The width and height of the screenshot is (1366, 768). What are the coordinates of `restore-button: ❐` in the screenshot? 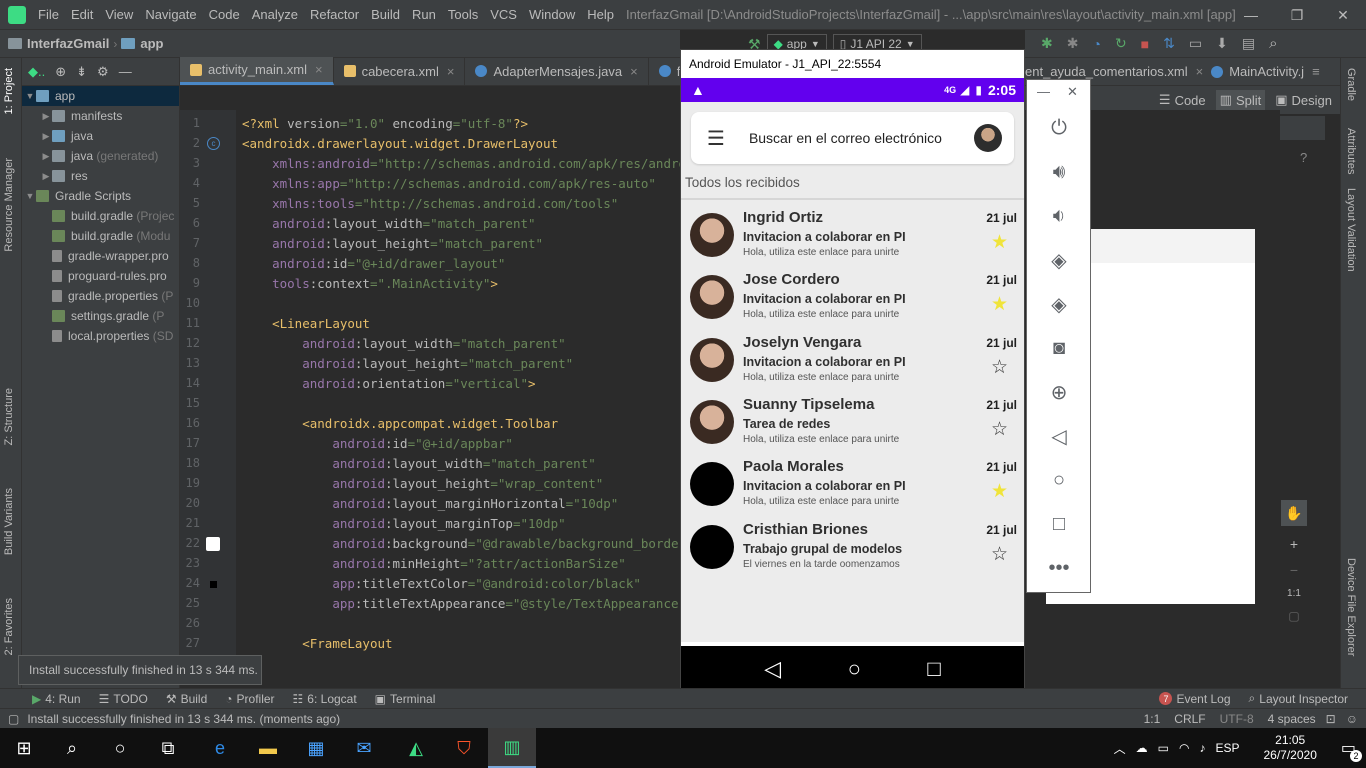 It's located at (1297, 15).